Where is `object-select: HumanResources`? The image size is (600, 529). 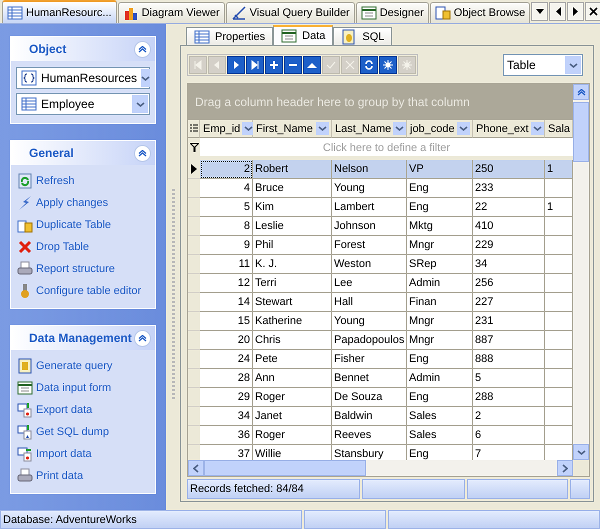 object-select: HumanResources is located at coordinates (83, 78).